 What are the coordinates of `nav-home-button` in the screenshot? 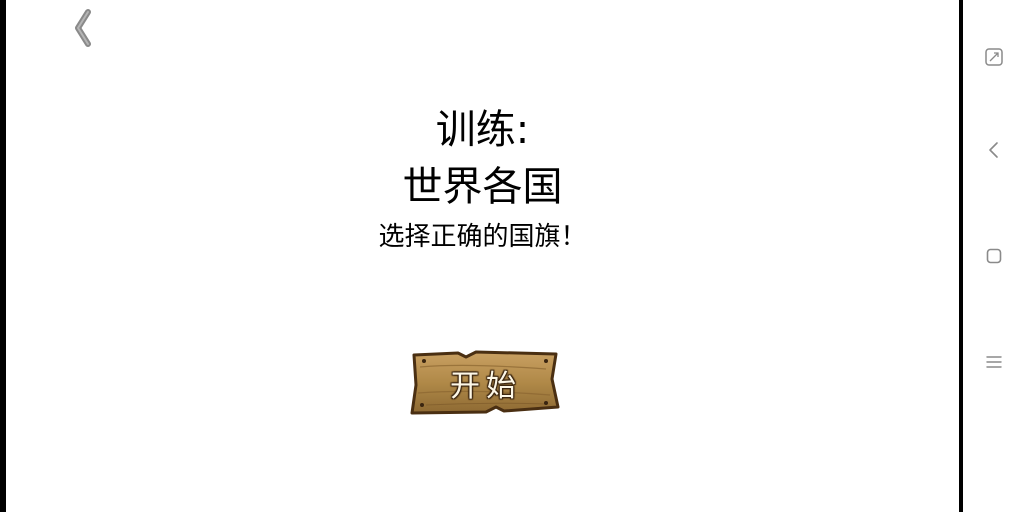 It's located at (994, 256).